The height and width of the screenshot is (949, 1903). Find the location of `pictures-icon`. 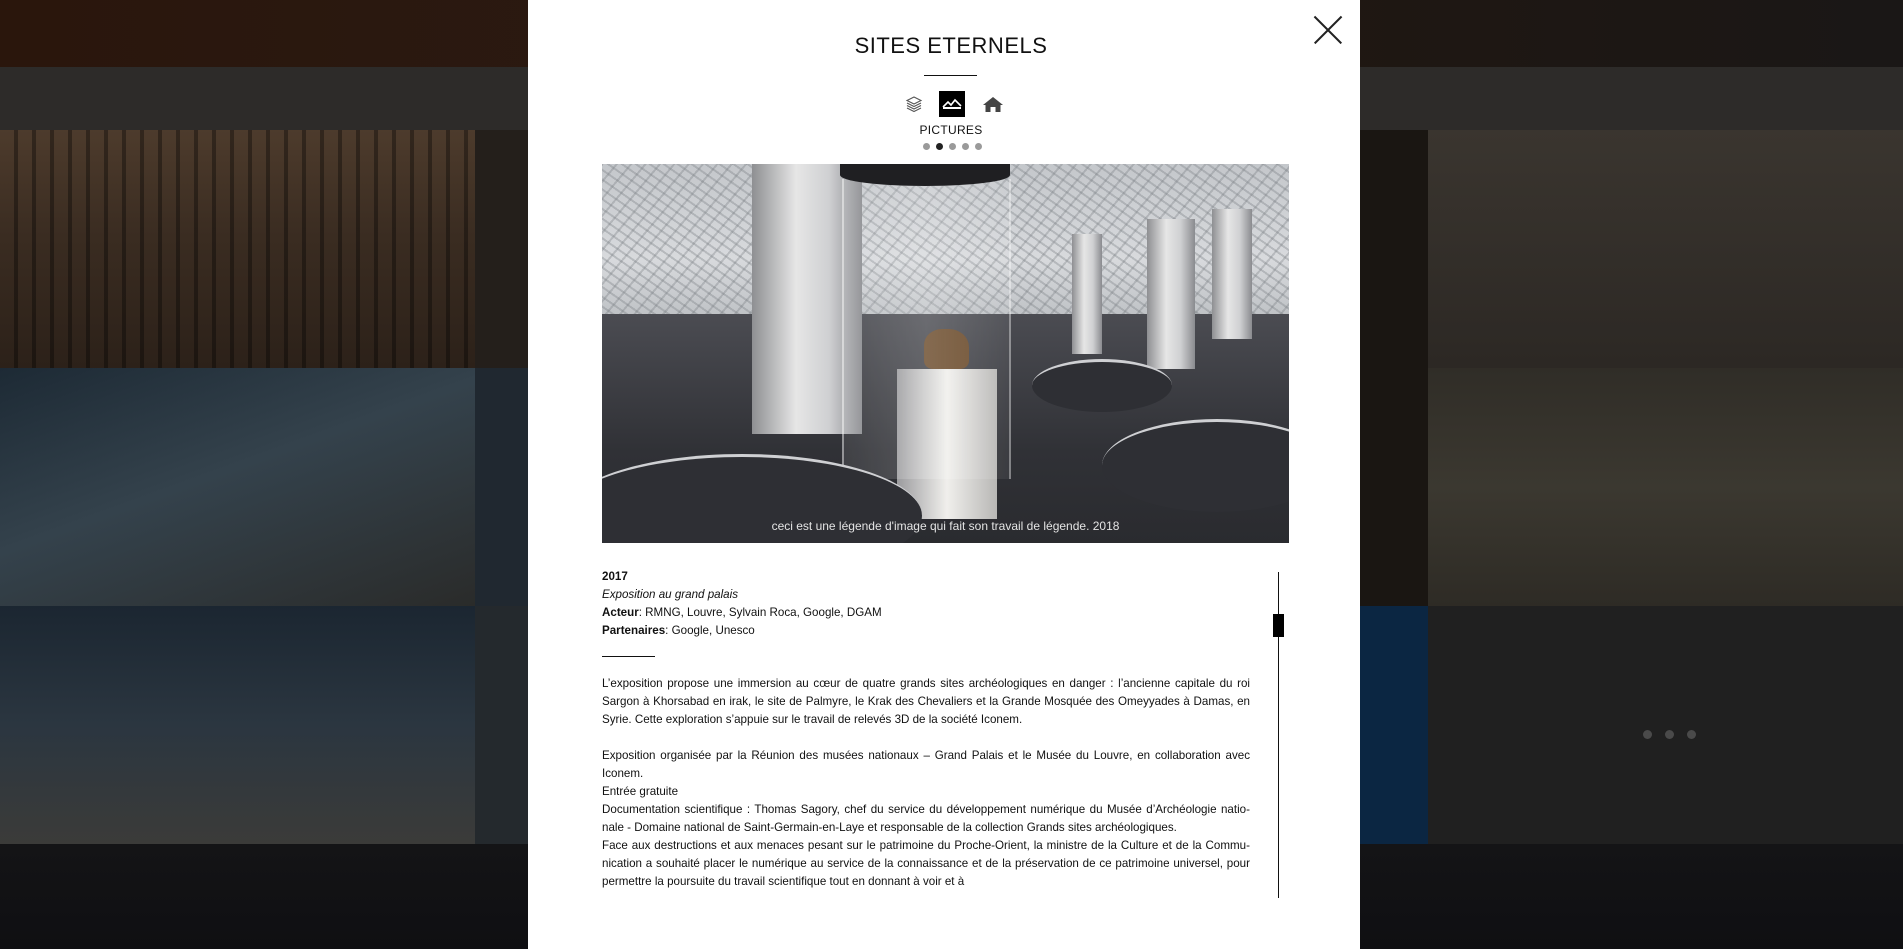

pictures-icon is located at coordinates (952, 104).